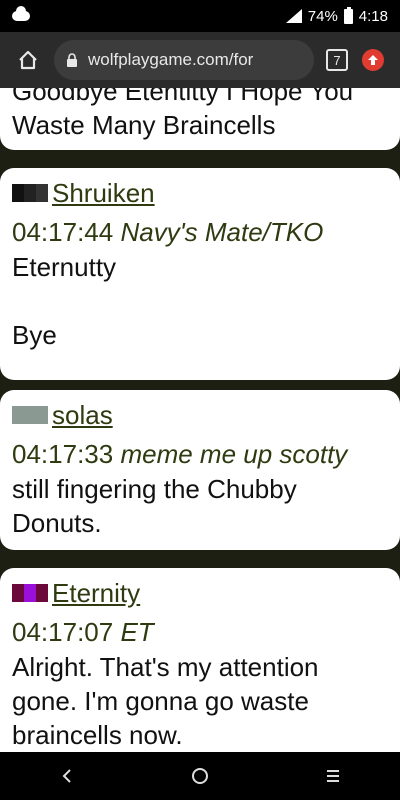  I want to click on user-role: ET, so click(137, 632).